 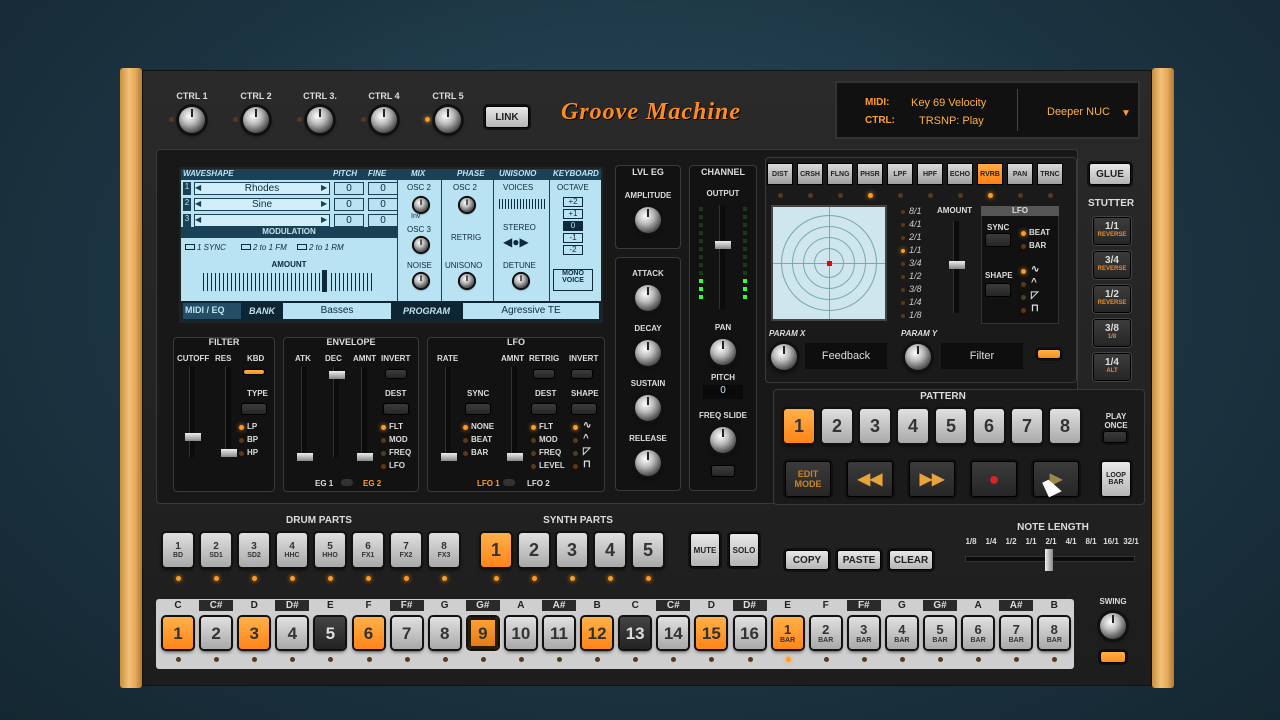 I want to click on fx-rate-option: 4/1, so click(x=915, y=224).